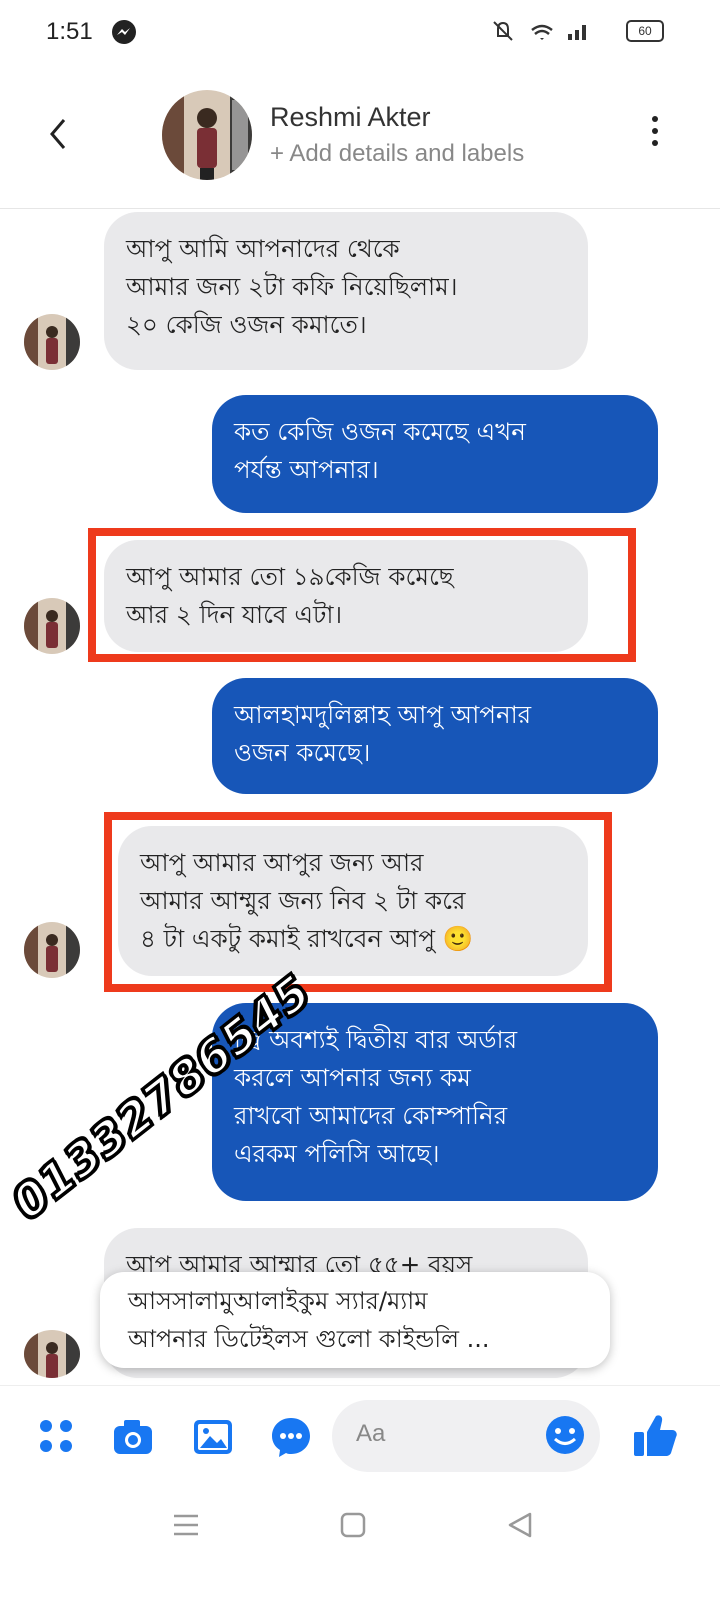  What do you see at coordinates (371, 1433) in the screenshot?
I see `message-input-placeholder: Aa` at bounding box center [371, 1433].